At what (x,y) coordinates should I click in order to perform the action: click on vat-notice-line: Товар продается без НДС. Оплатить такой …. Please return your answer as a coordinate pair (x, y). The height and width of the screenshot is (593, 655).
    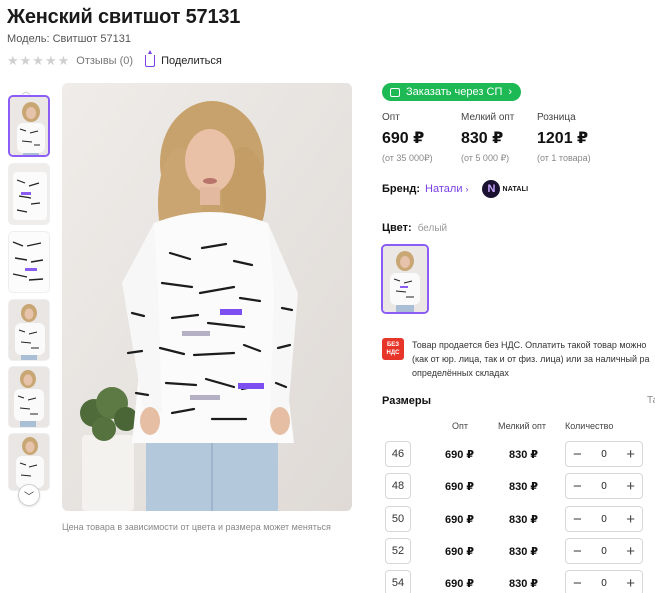
    Looking at the image, I should click on (529, 345).